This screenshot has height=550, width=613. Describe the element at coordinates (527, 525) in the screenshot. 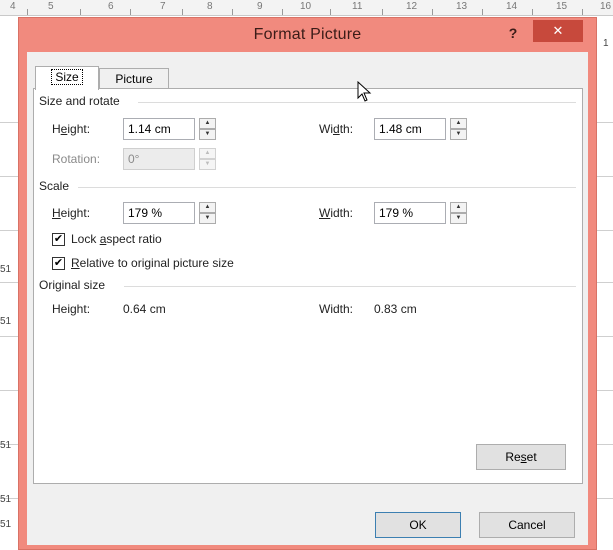

I see `cancel-button: Cancel` at that location.